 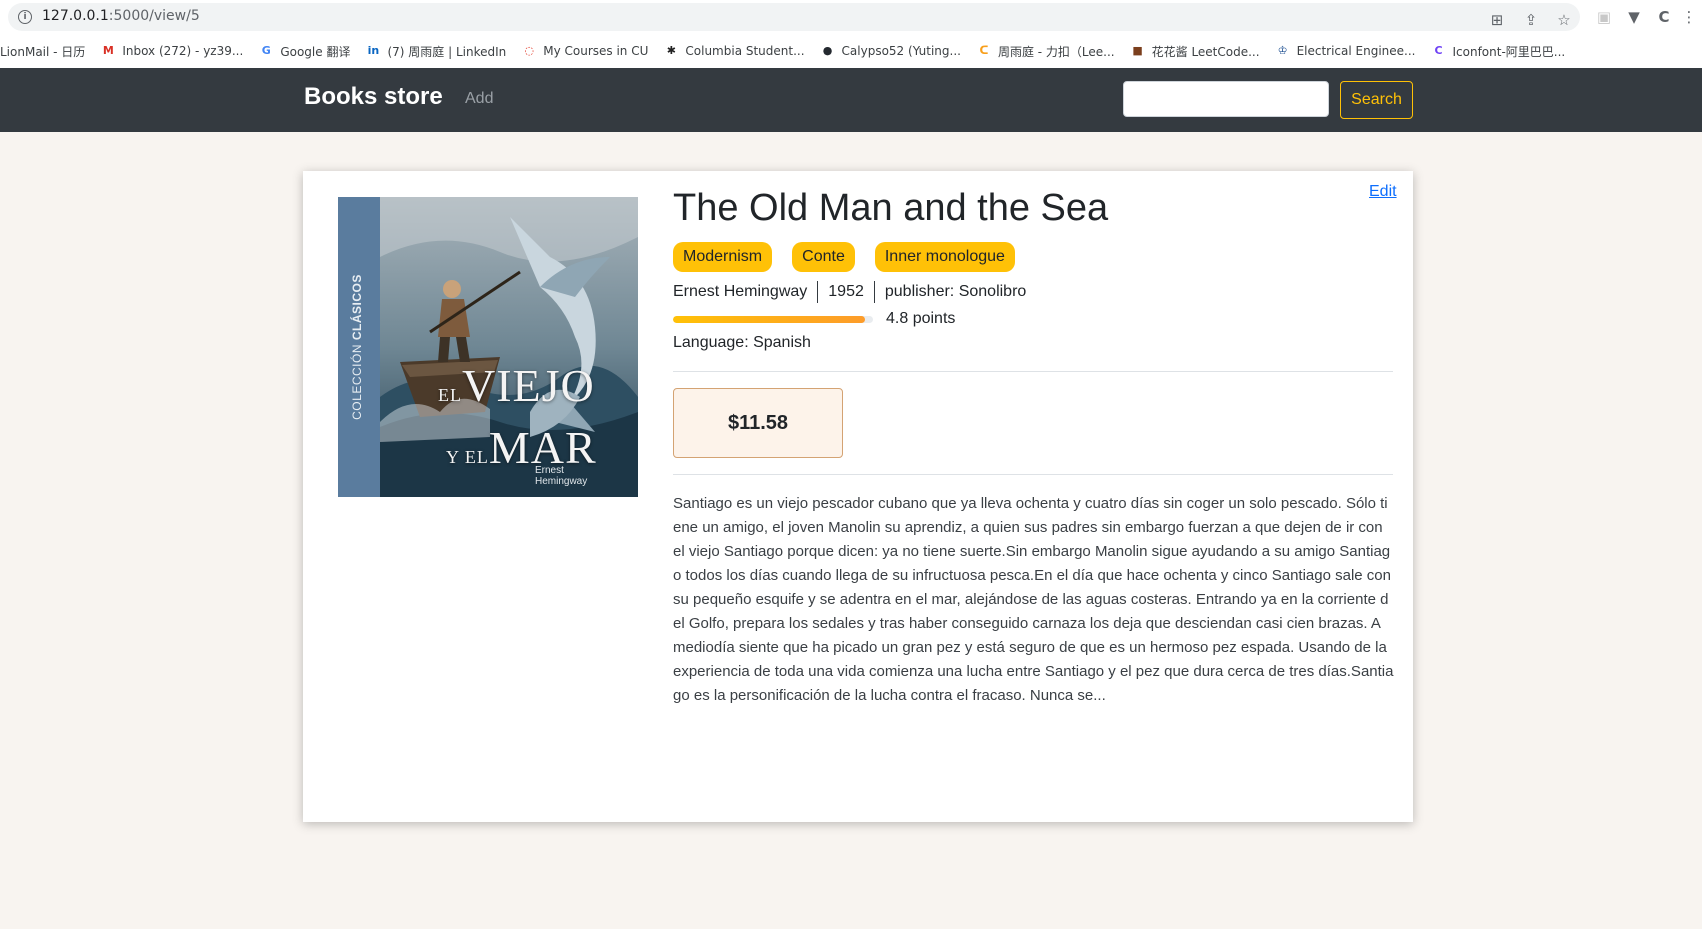 What do you see at coordinates (740, 291) in the screenshot?
I see `book-author: Ernest Hemingway` at bounding box center [740, 291].